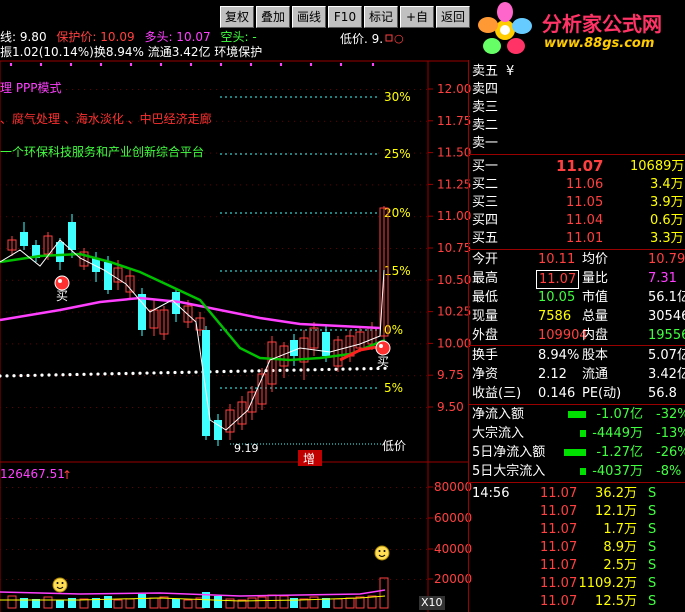 This screenshot has height=612, width=685. What do you see at coordinates (666, 316) in the screenshot?
I see `quote-value: 305468` at bounding box center [666, 316].